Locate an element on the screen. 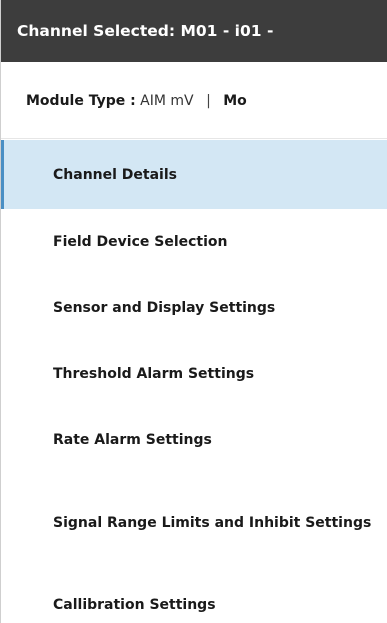  nav-item-threshold-alarm-settings: Threshold Alarm Settings is located at coordinates (194, 374).